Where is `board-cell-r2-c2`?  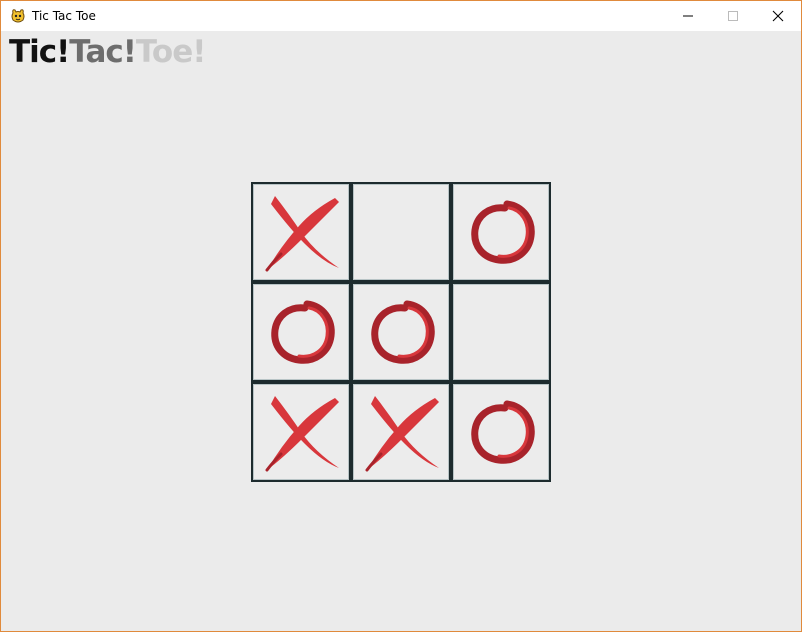
board-cell-r2-c2 is located at coordinates (401, 332).